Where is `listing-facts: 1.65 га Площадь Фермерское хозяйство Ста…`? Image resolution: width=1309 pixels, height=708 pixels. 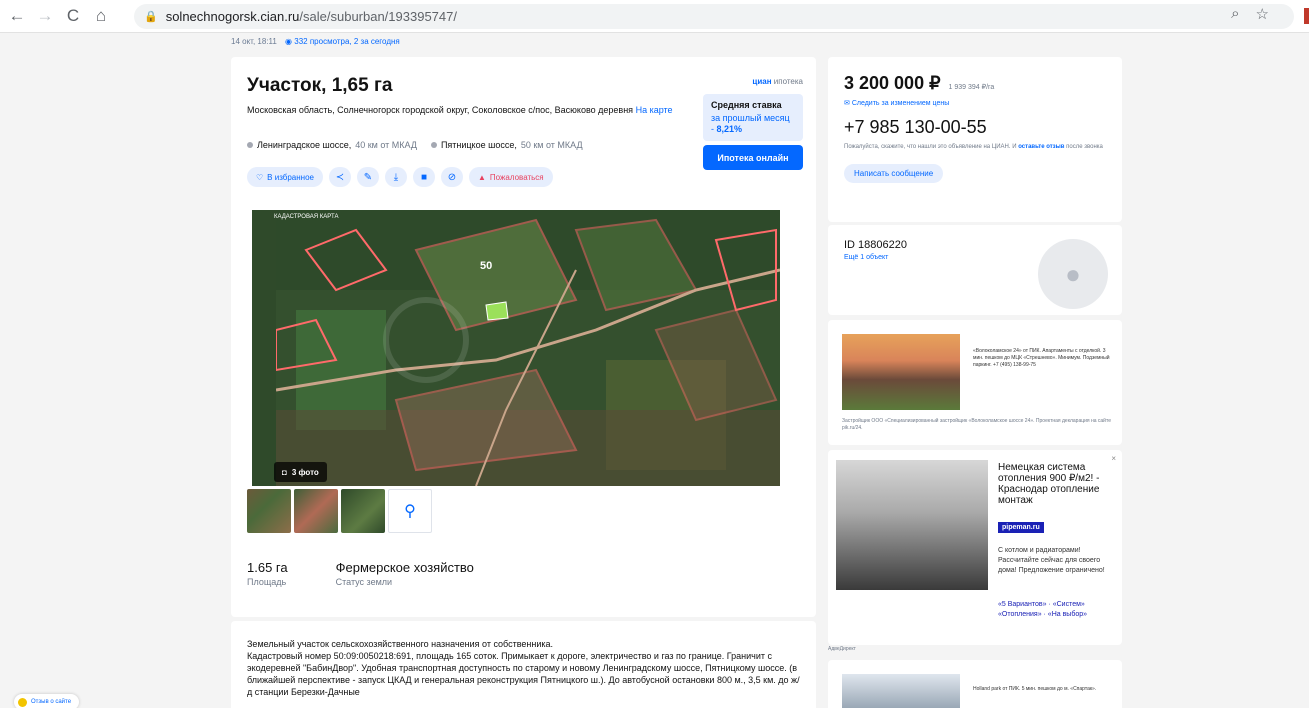 listing-facts: 1.65 га Площадь Фермерское хозяйство Ста… is located at coordinates (360, 573).